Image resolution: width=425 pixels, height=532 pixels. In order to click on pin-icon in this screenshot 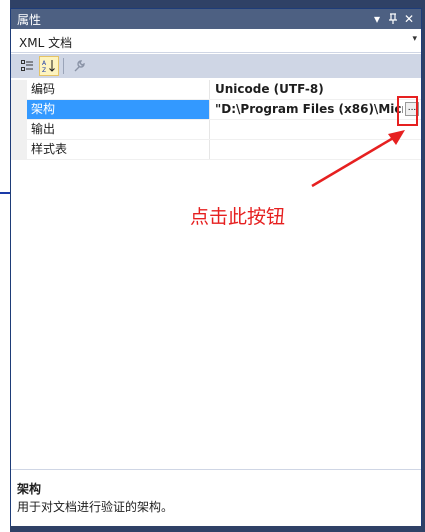, I will do `click(393, 19)`.